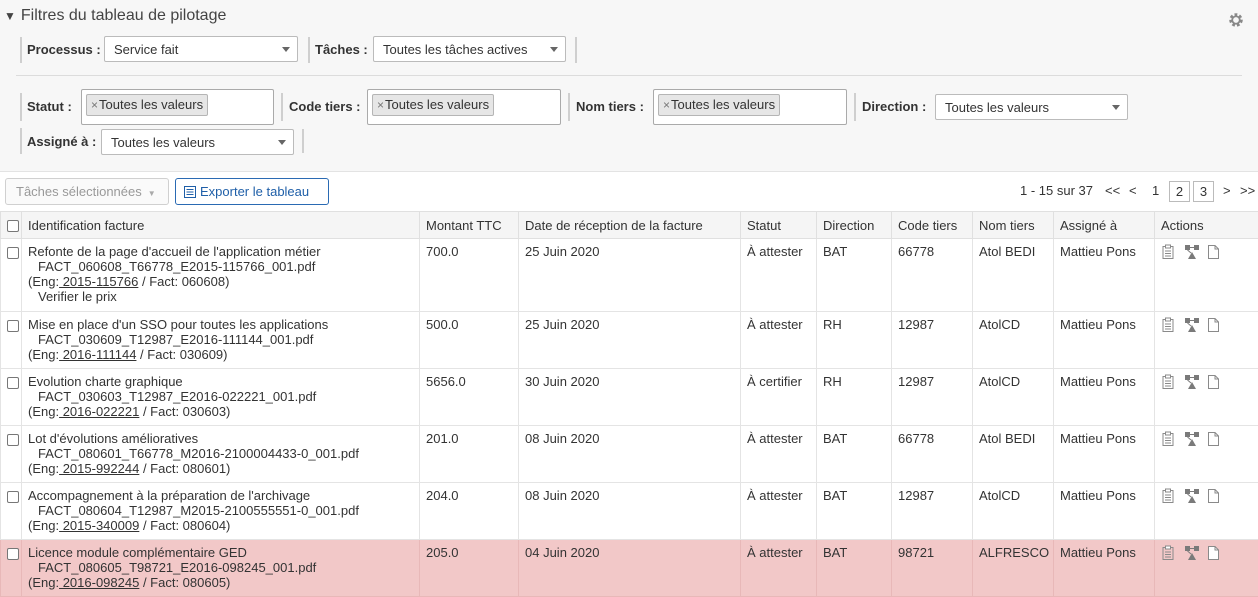  I want to click on statut-label: Statut :, so click(49, 106).